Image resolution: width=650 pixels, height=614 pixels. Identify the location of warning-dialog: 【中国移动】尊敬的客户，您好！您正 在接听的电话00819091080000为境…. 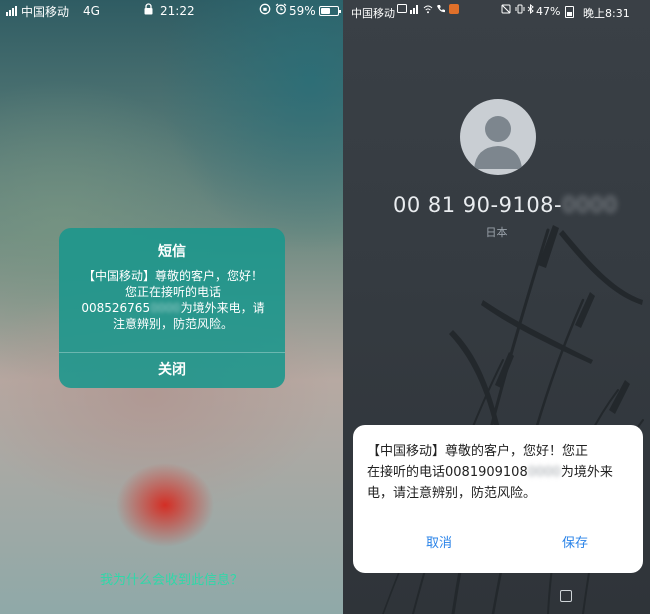
(498, 499).